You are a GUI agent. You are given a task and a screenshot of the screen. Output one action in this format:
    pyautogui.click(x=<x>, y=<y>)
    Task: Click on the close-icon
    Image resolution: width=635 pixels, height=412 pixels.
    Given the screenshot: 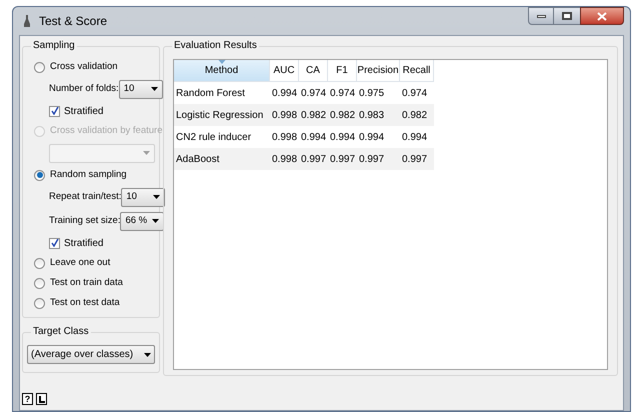 What is the action you would take?
    pyautogui.click(x=602, y=16)
    